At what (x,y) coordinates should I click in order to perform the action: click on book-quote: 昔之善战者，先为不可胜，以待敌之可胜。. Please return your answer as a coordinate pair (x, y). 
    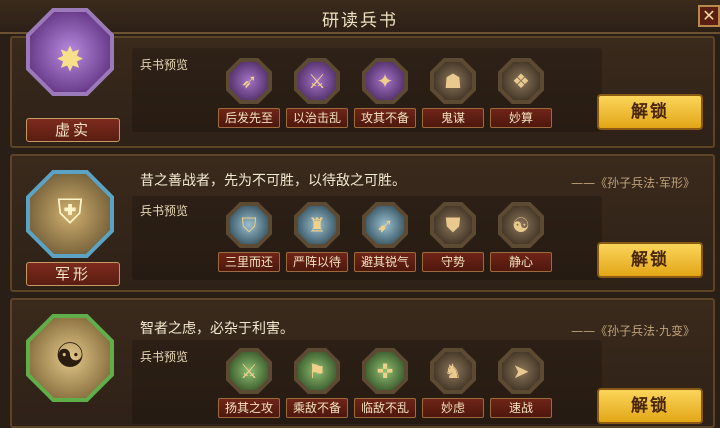
    Looking at the image, I should click on (273, 181).